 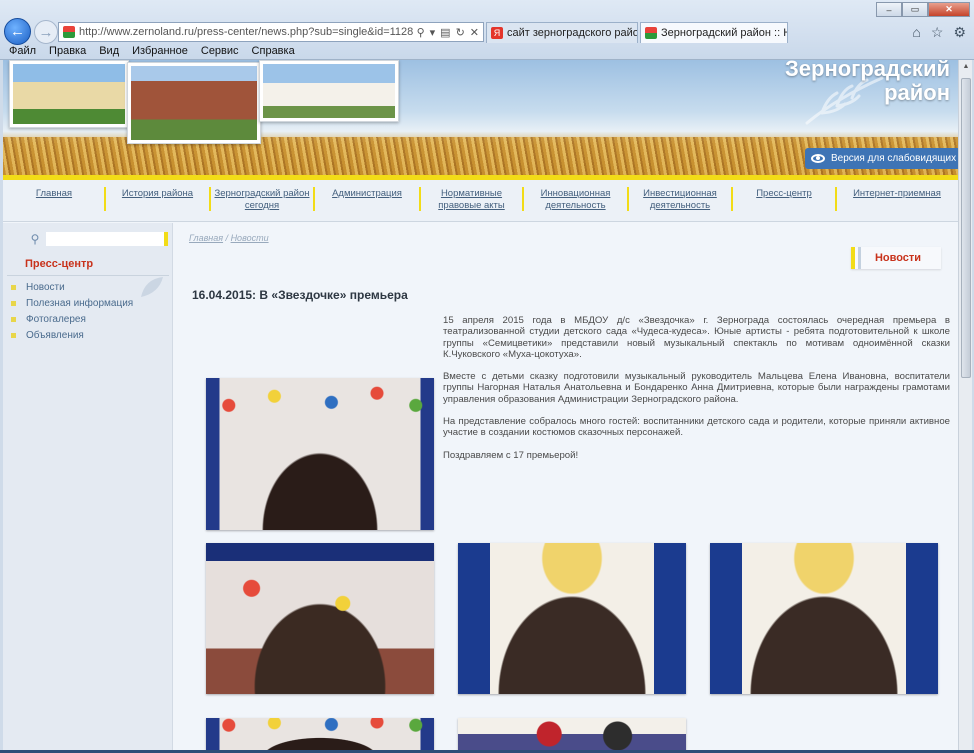 I want to click on nav-investment: Инвестиционная деятельность, so click(x=681, y=199).